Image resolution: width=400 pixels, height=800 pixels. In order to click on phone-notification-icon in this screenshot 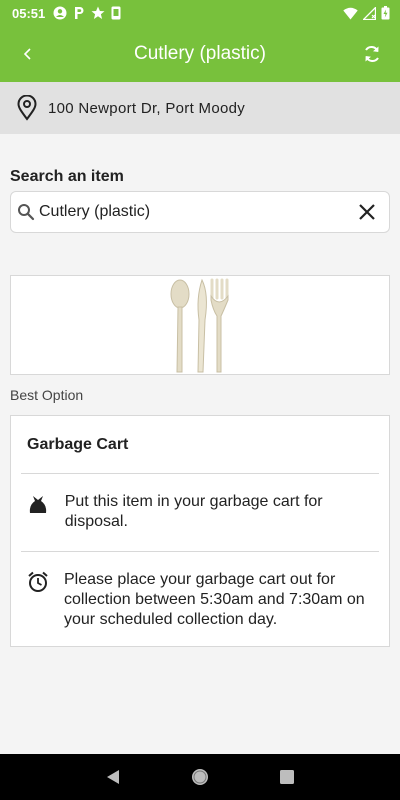, I will do `click(116, 13)`.